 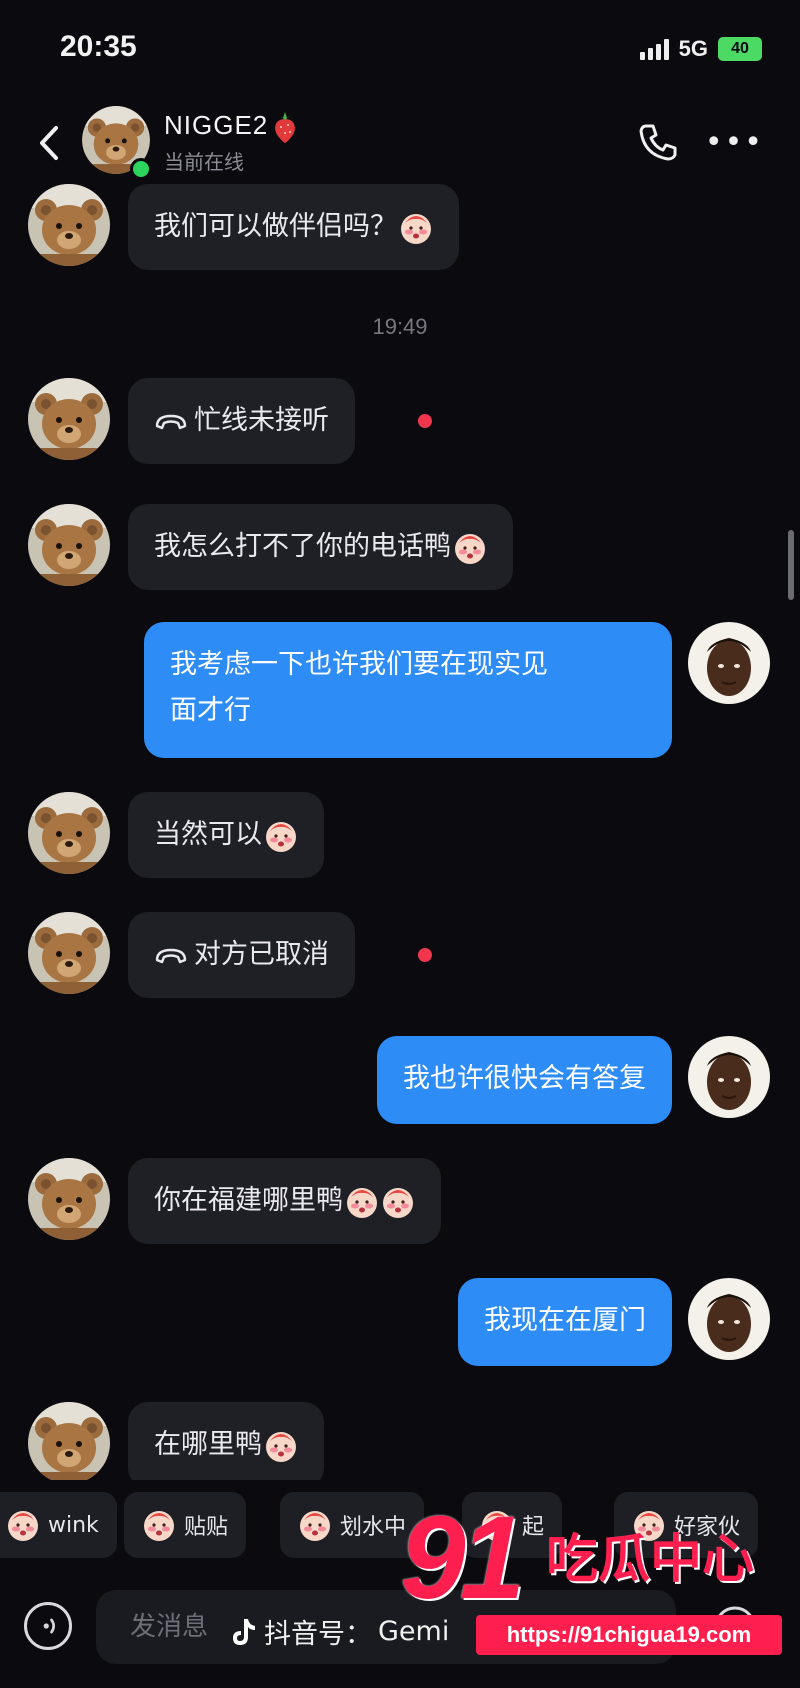 What do you see at coordinates (48, 1626) in the screenshot?
I see `voice-input-icon` at bounding box center [48, 1626].